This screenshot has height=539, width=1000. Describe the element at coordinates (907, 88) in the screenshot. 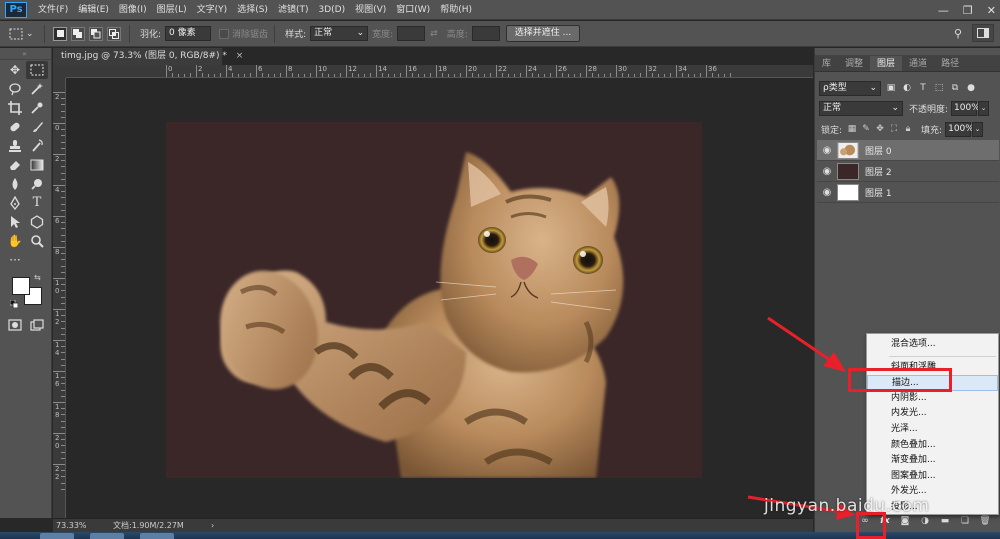

I see `adjustment-filter-icon: ◐` at that location.